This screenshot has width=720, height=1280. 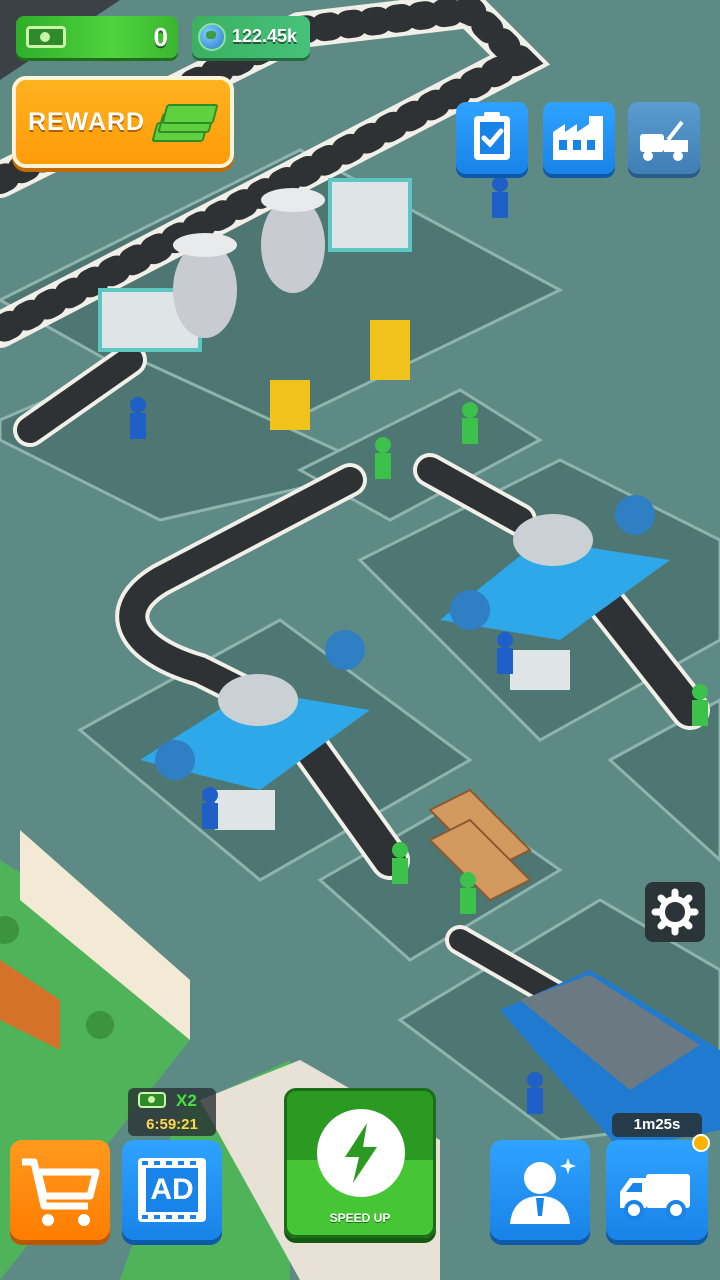 I want to click on reward-button: REWARD, so click(x=123, y=122).